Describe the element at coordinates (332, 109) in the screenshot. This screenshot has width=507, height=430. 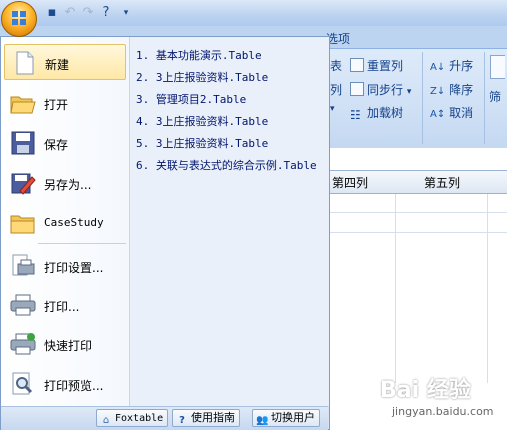
I see `dropdown-arrow-icon: ▾` at that location.